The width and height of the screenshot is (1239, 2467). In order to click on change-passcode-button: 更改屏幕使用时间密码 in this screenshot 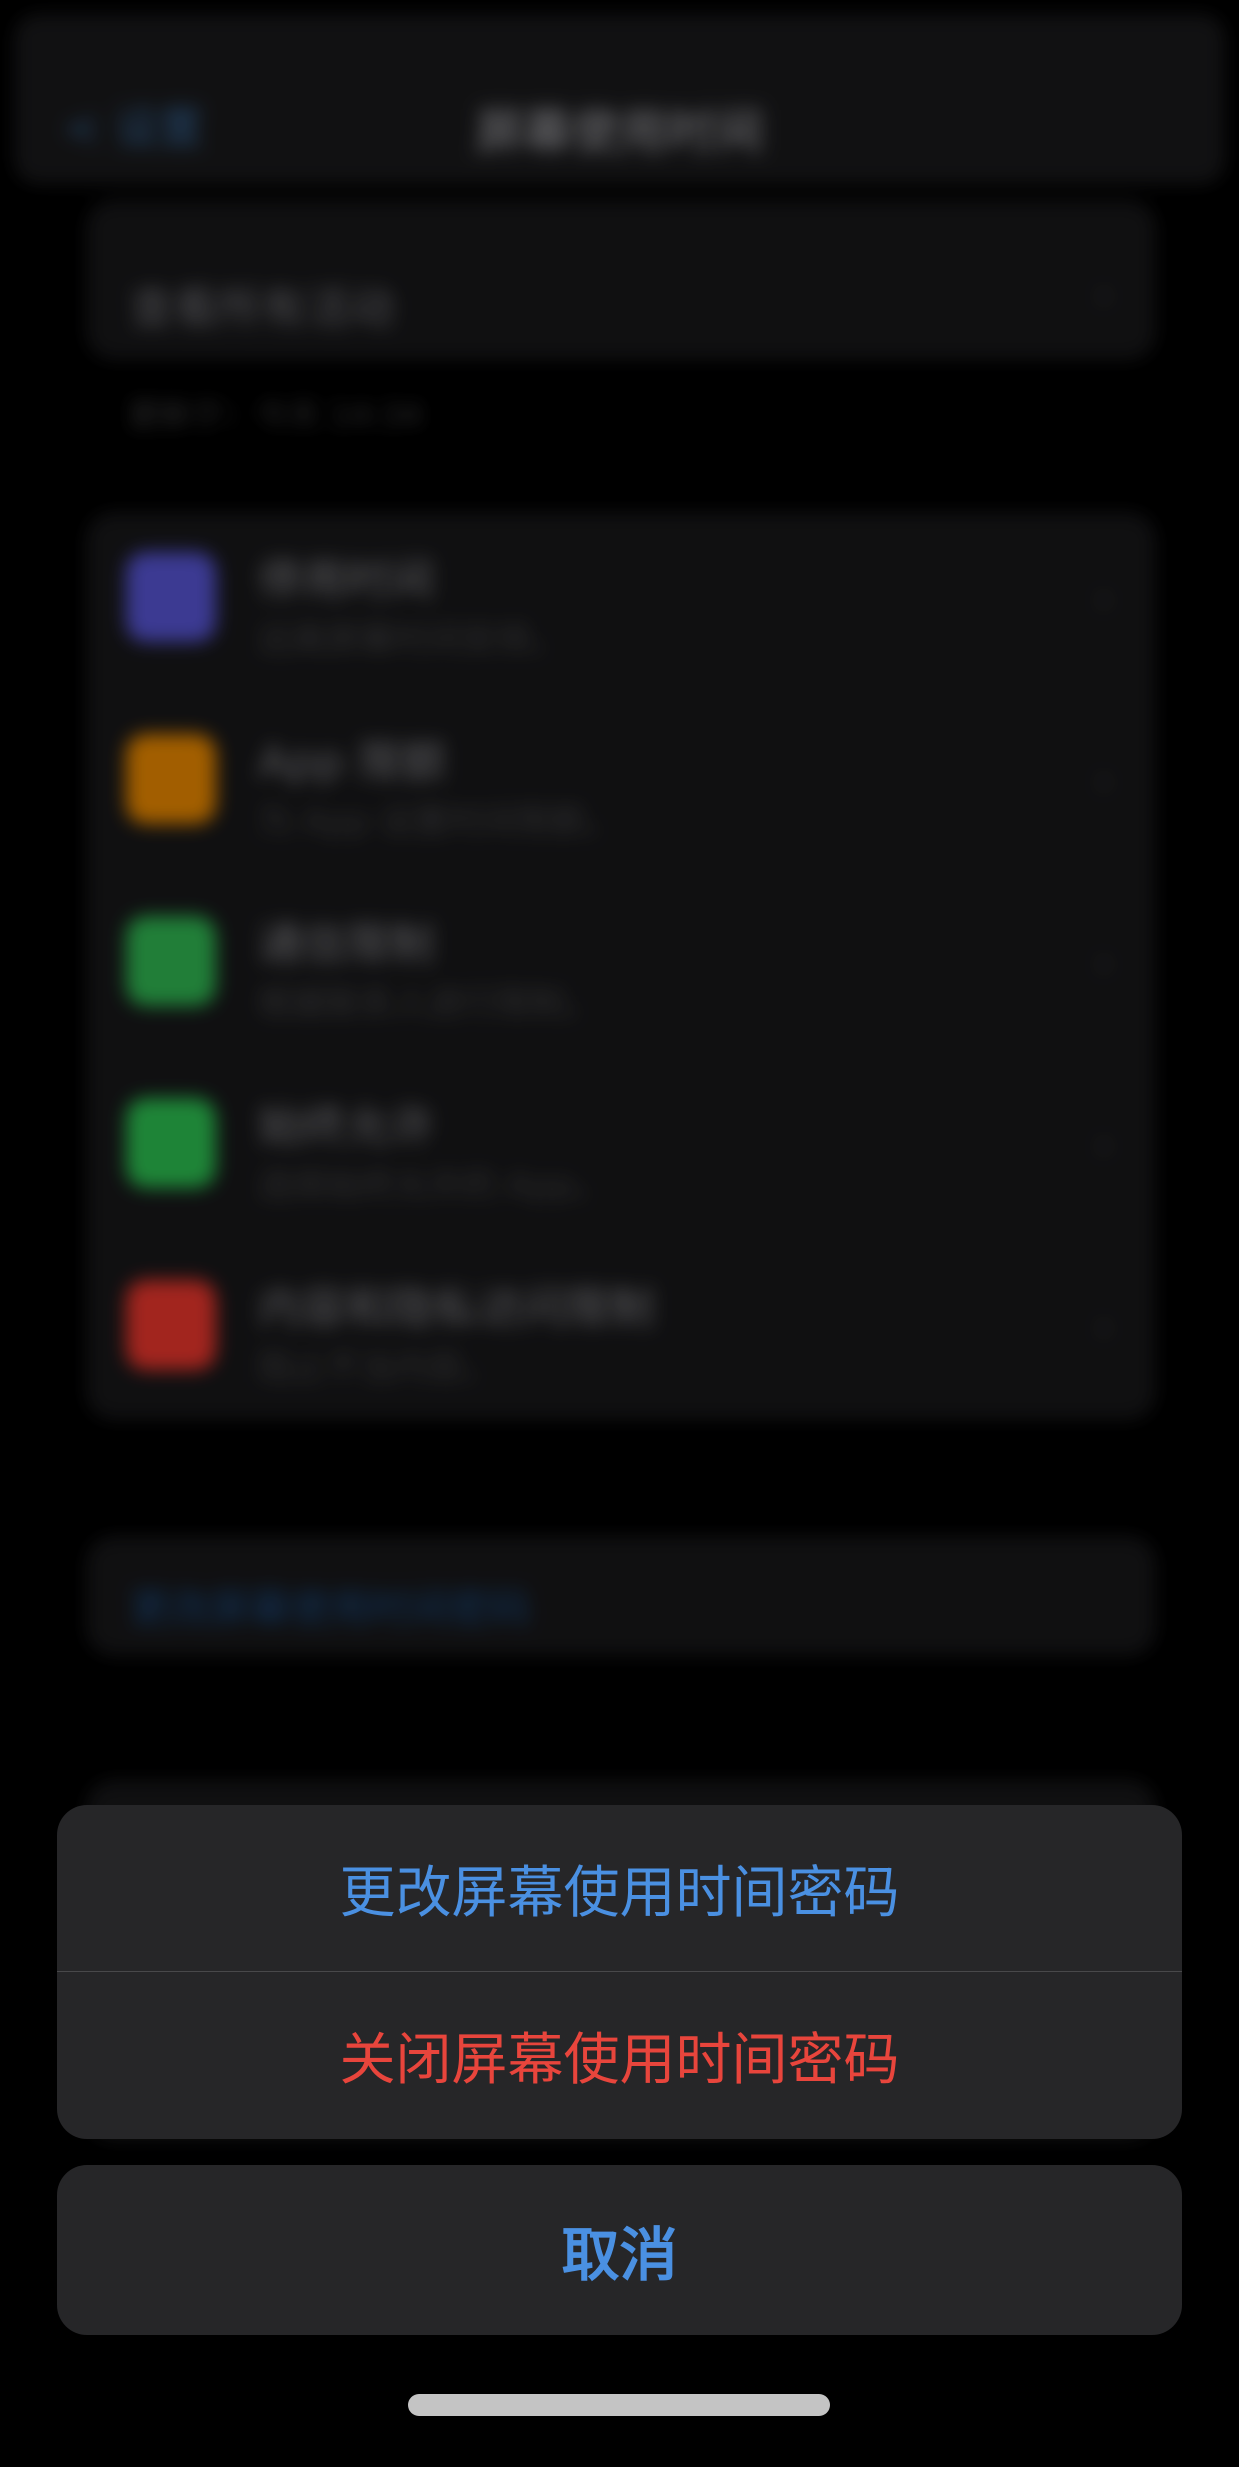, I will do `click(619, 1888)`.